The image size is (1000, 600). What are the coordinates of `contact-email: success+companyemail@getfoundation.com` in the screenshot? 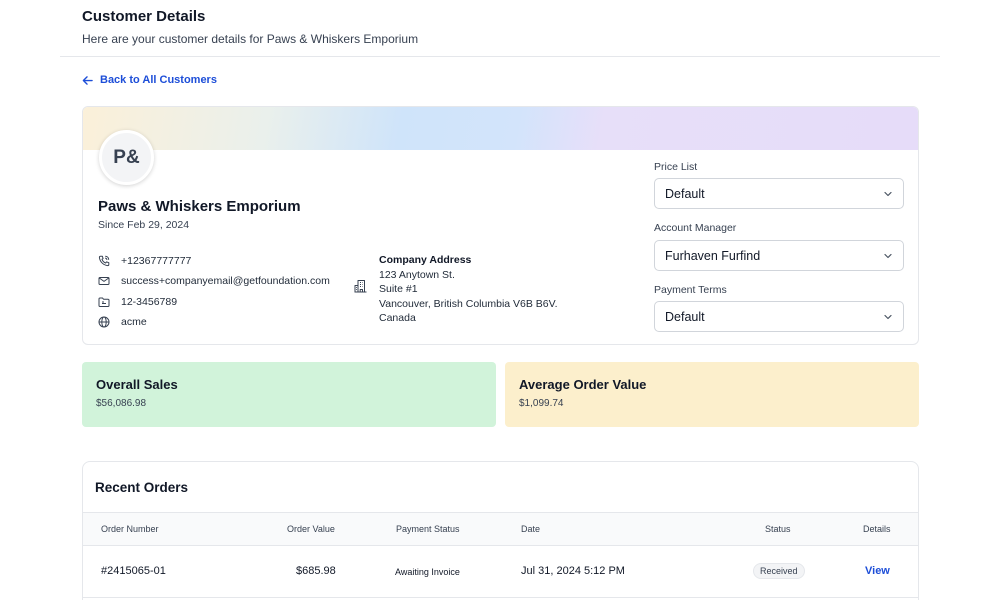 It's located at (214, 281).